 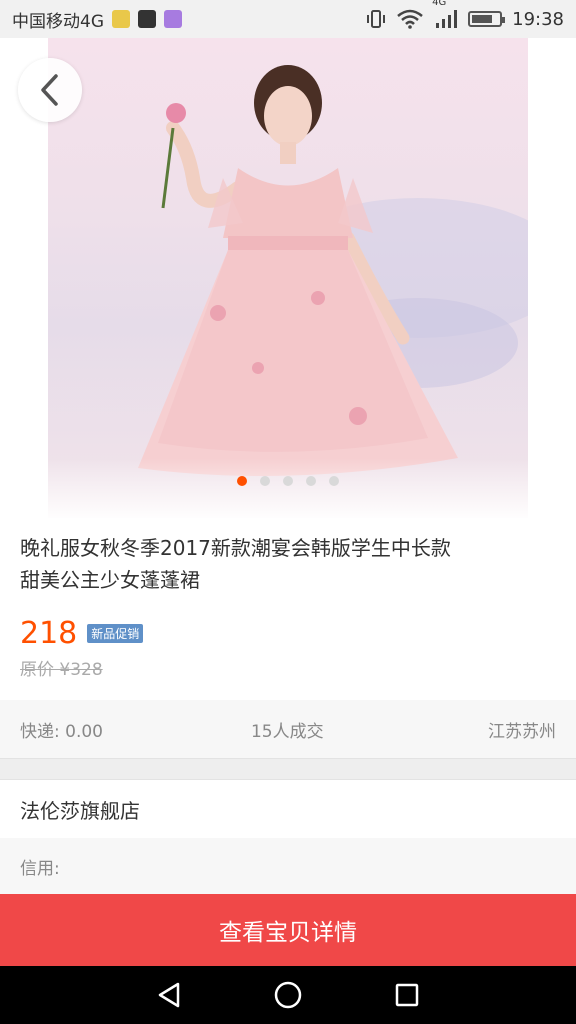 What do you see at coordinates (288, 933) in the screenshot?
I see `view-details-label: 查看宝贝详情` at bounding box center [288, 933].